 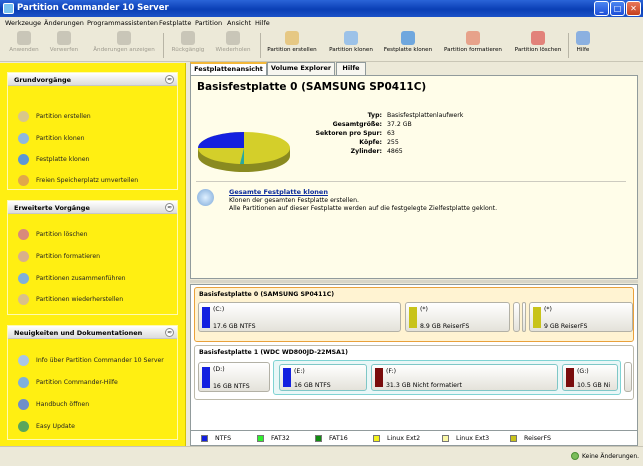 What do you see at coordinates (299, 317) in the screenshot?
I see `partition-c: (C:) 17.6 GB NTFS` at bounding box center [299, 317].